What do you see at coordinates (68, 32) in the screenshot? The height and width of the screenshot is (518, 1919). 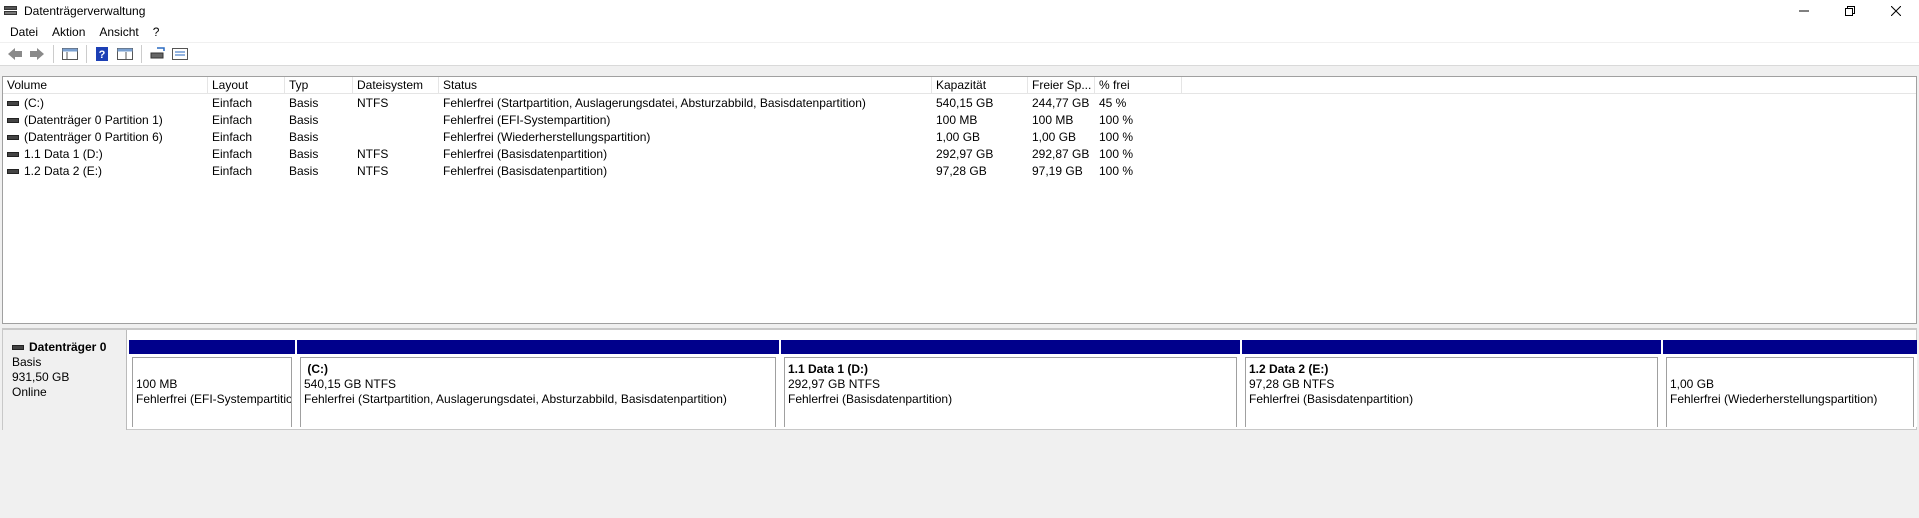 I see `menu-aktion: Aktion` at bounding box center [68, 32].